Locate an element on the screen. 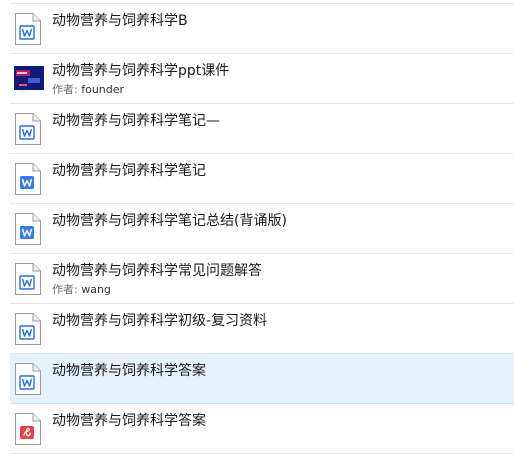  image-thumbnail is located at coordinates (29, 78).